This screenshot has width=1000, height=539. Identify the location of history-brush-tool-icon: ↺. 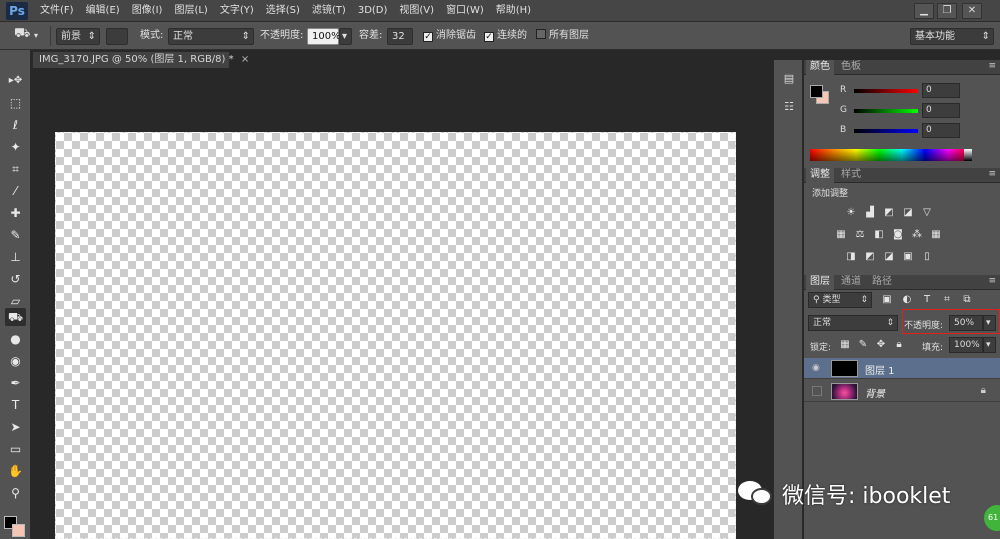
(15, 279).